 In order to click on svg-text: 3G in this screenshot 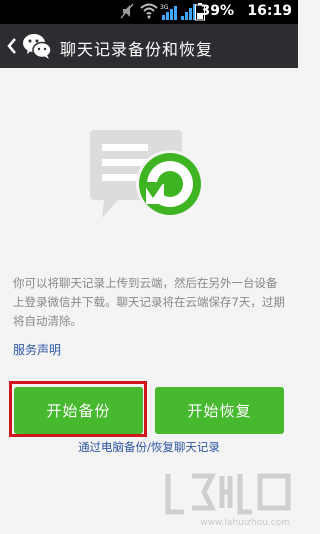, I will do `click(164, 7)`.